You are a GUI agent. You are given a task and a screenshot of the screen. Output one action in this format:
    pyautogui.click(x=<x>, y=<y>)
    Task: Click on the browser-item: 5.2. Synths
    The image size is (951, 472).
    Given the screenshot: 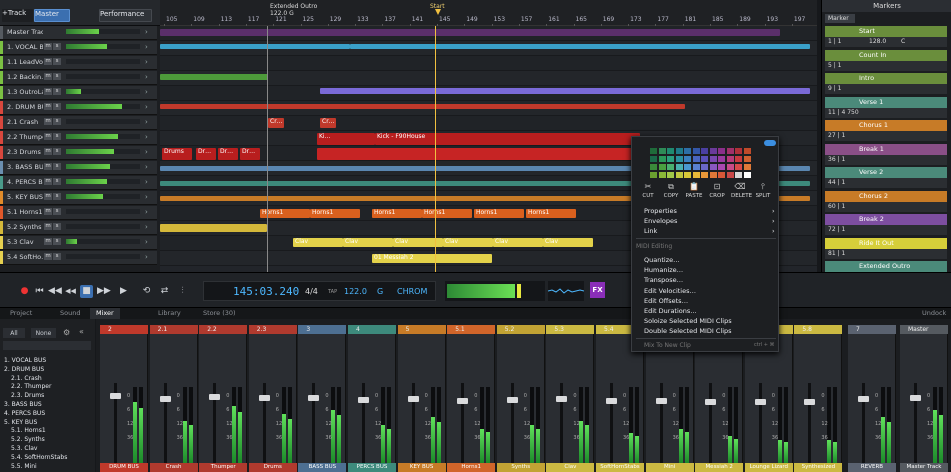 What is the action you would take?
    pyautogui.click(x=28, y=439)
    